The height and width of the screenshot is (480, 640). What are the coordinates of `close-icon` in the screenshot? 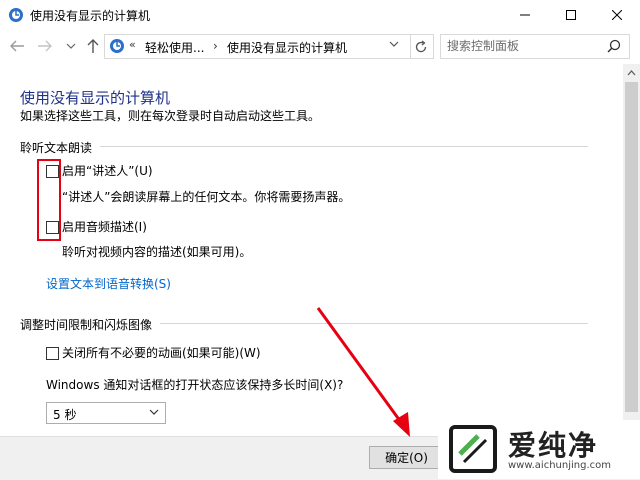 It's located at (617, 15).